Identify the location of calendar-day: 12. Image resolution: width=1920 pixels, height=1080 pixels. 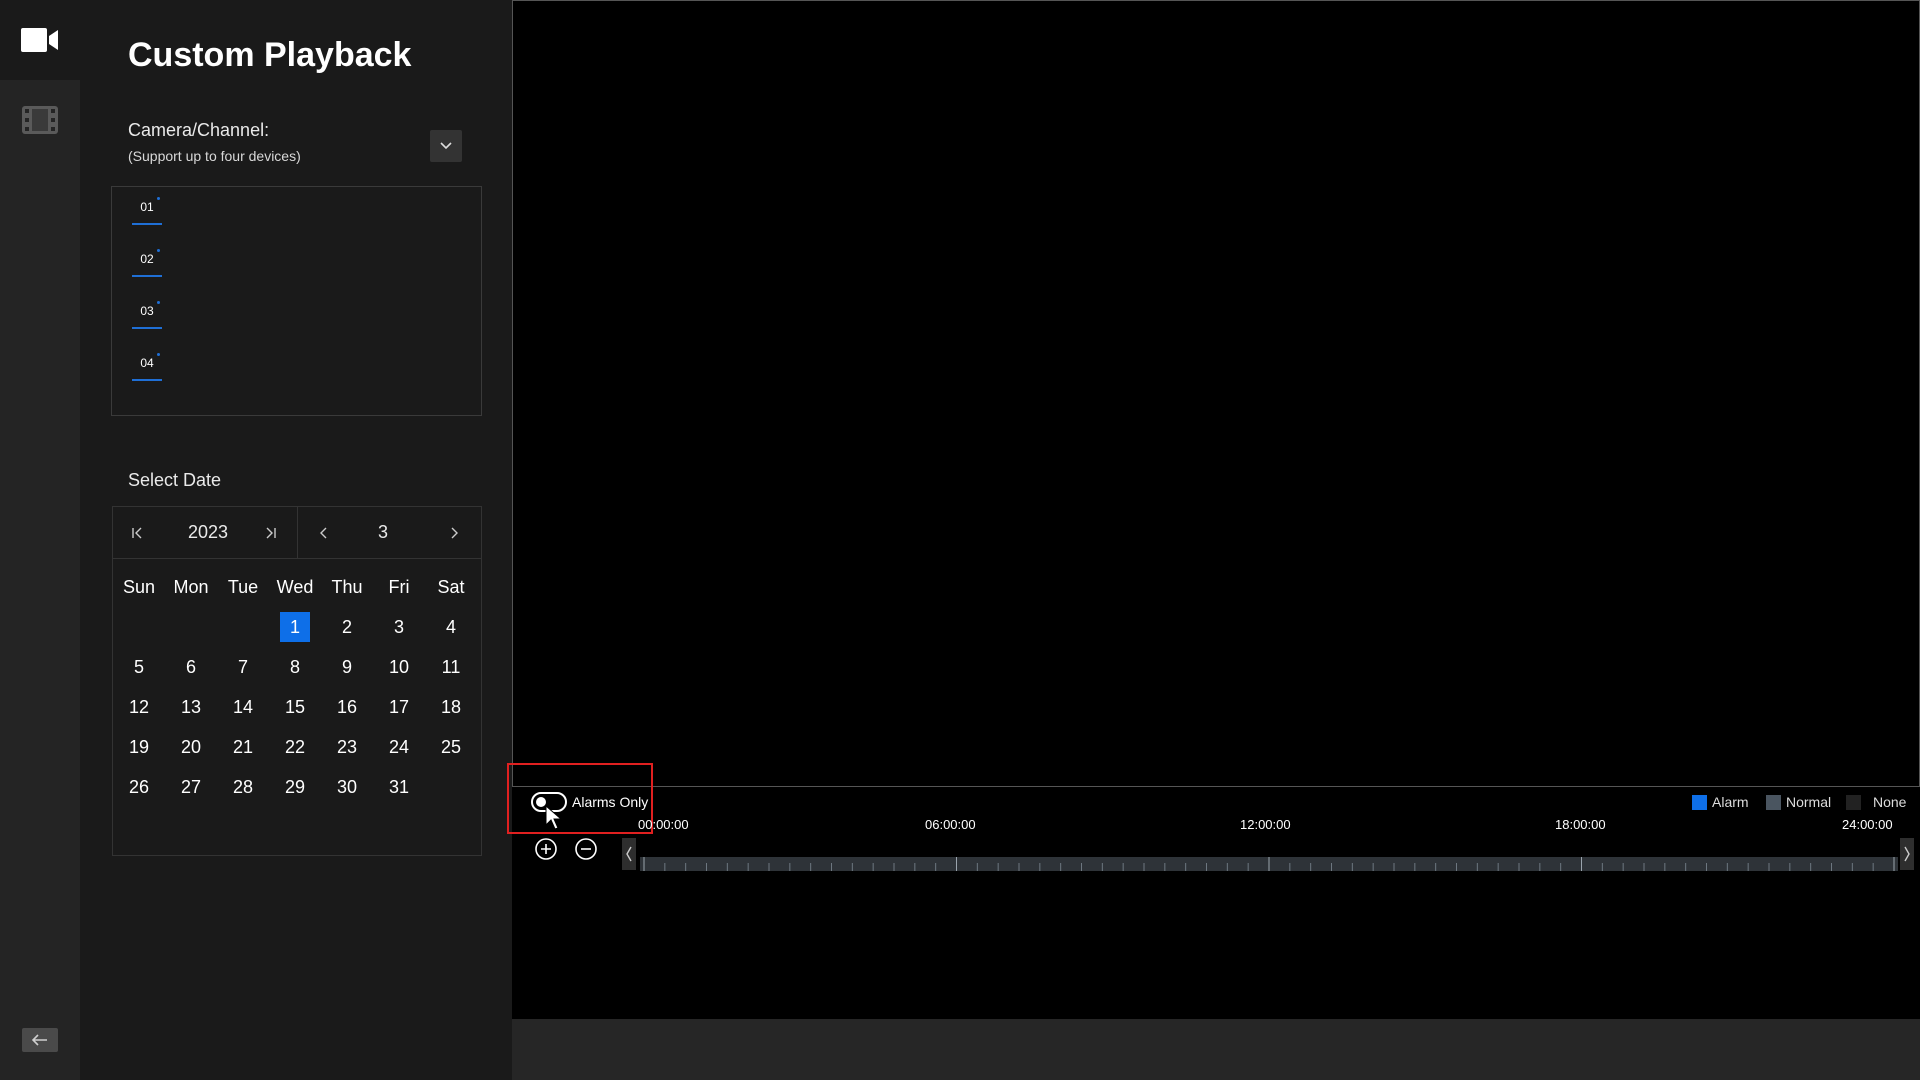
(139, 707).